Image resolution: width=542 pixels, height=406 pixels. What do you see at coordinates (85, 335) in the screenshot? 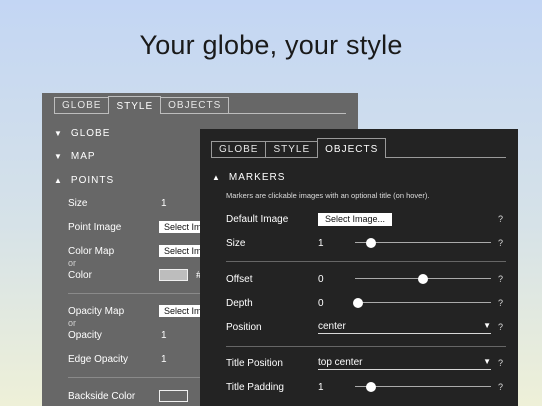
I see `opacity-label: Opacity` at bounding box center [85, 335].